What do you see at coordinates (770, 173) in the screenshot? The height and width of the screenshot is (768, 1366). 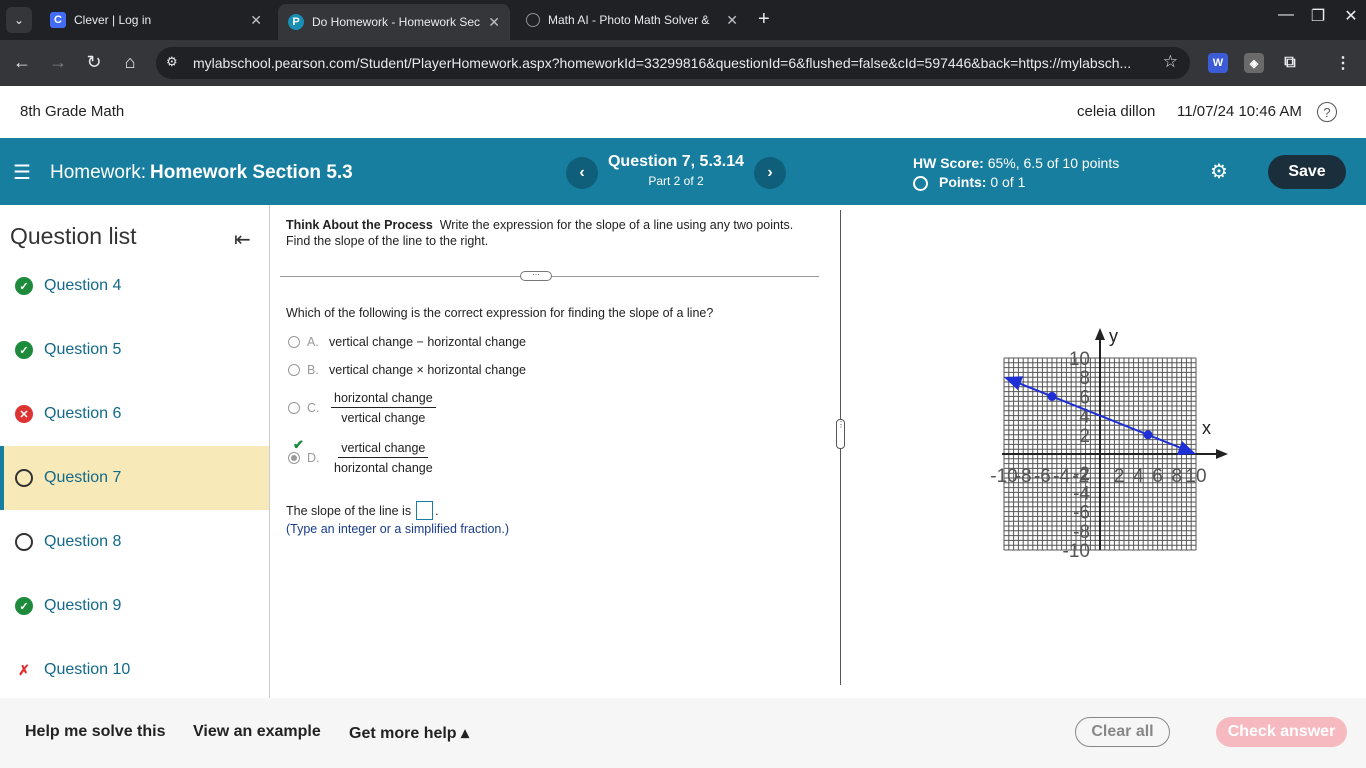 I see `next-question-button: ›` at bounding box center [770, 173].